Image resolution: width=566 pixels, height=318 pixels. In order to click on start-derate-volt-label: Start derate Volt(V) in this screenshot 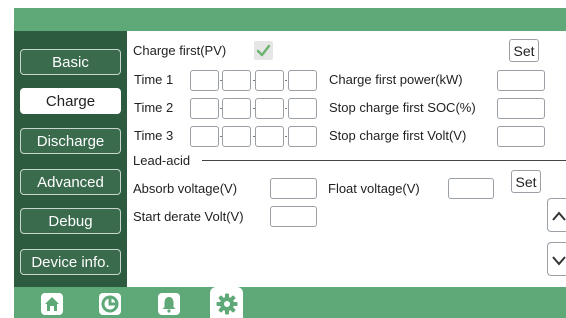, I will do `click(188, 216)`.